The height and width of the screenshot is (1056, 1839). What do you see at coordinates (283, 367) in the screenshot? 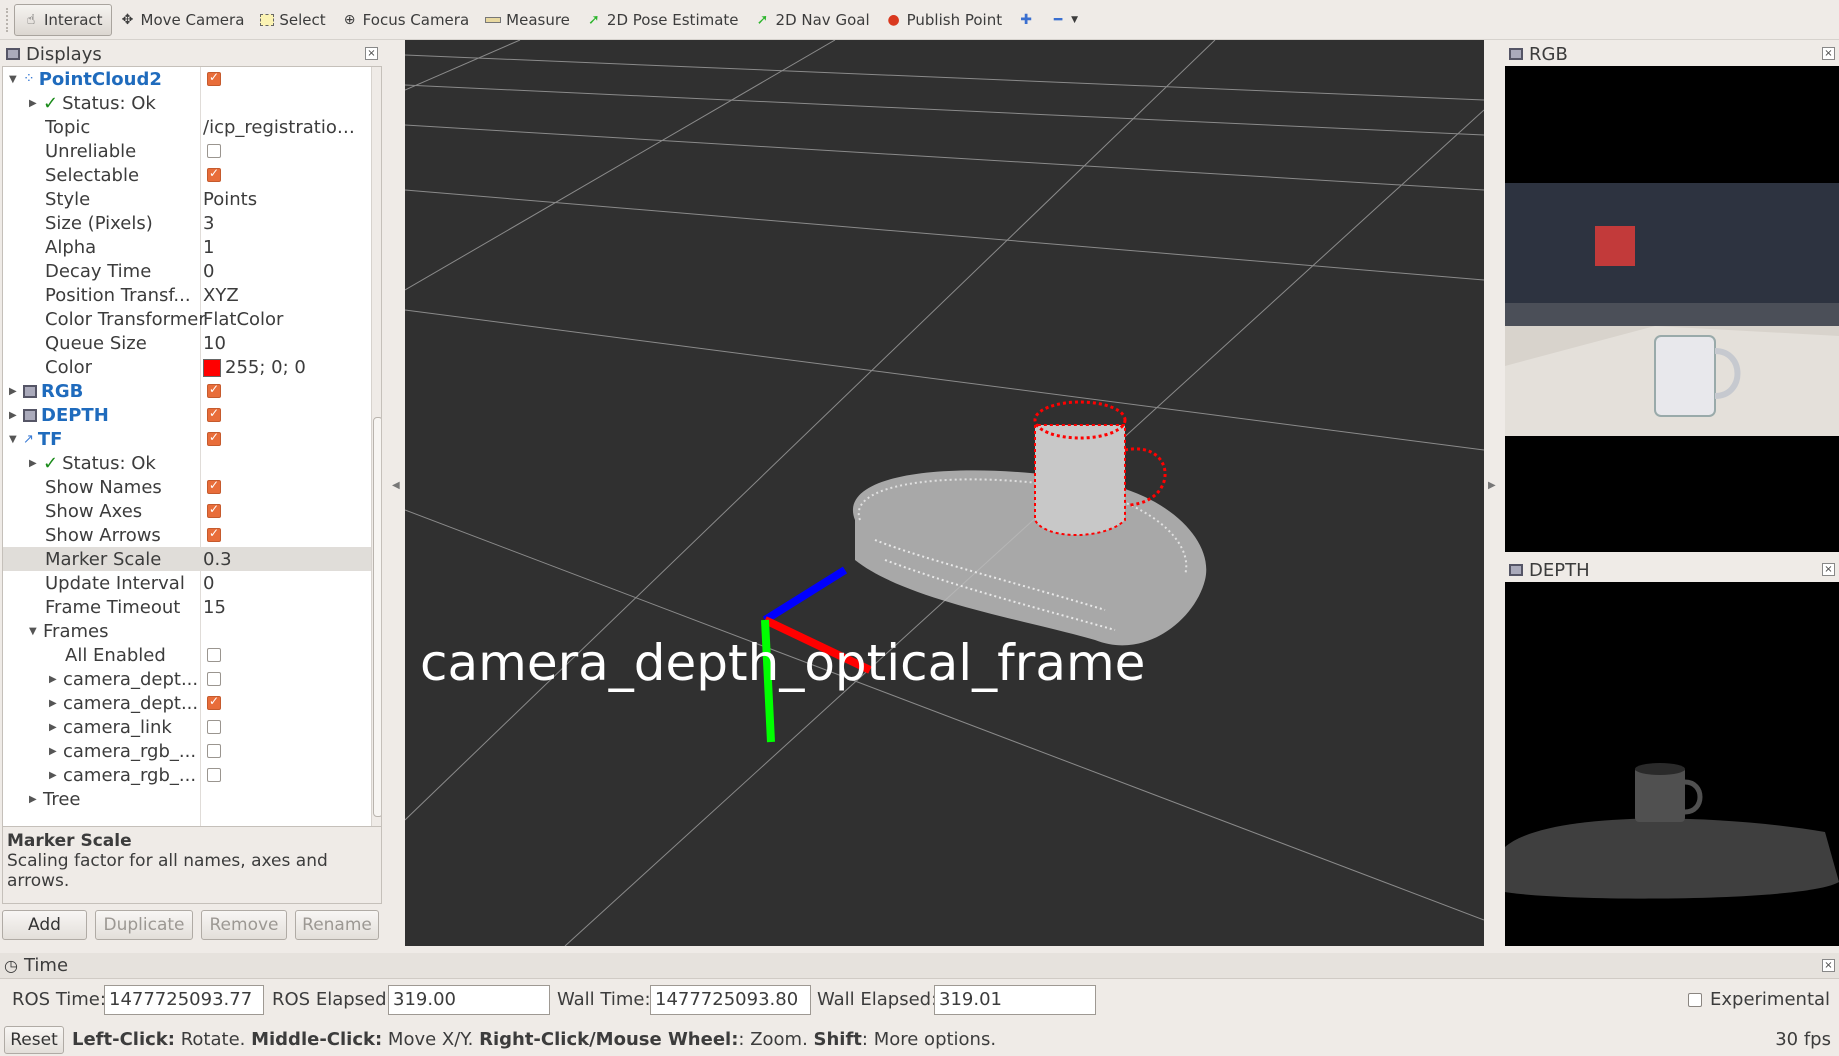
I see `prop-value: 255; 0; 0` at bounding box center [283, 367].